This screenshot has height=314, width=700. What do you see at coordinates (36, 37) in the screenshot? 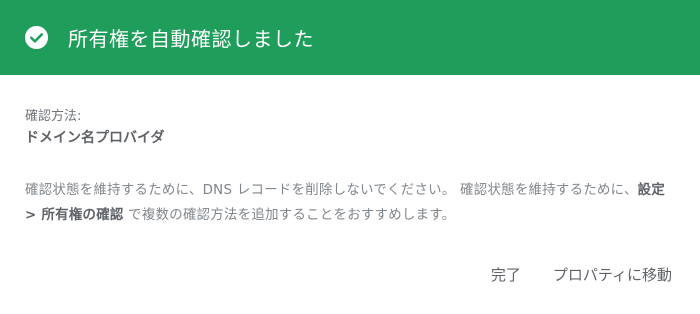
I see `check-circle-icon` at bounding box center [36, 37].